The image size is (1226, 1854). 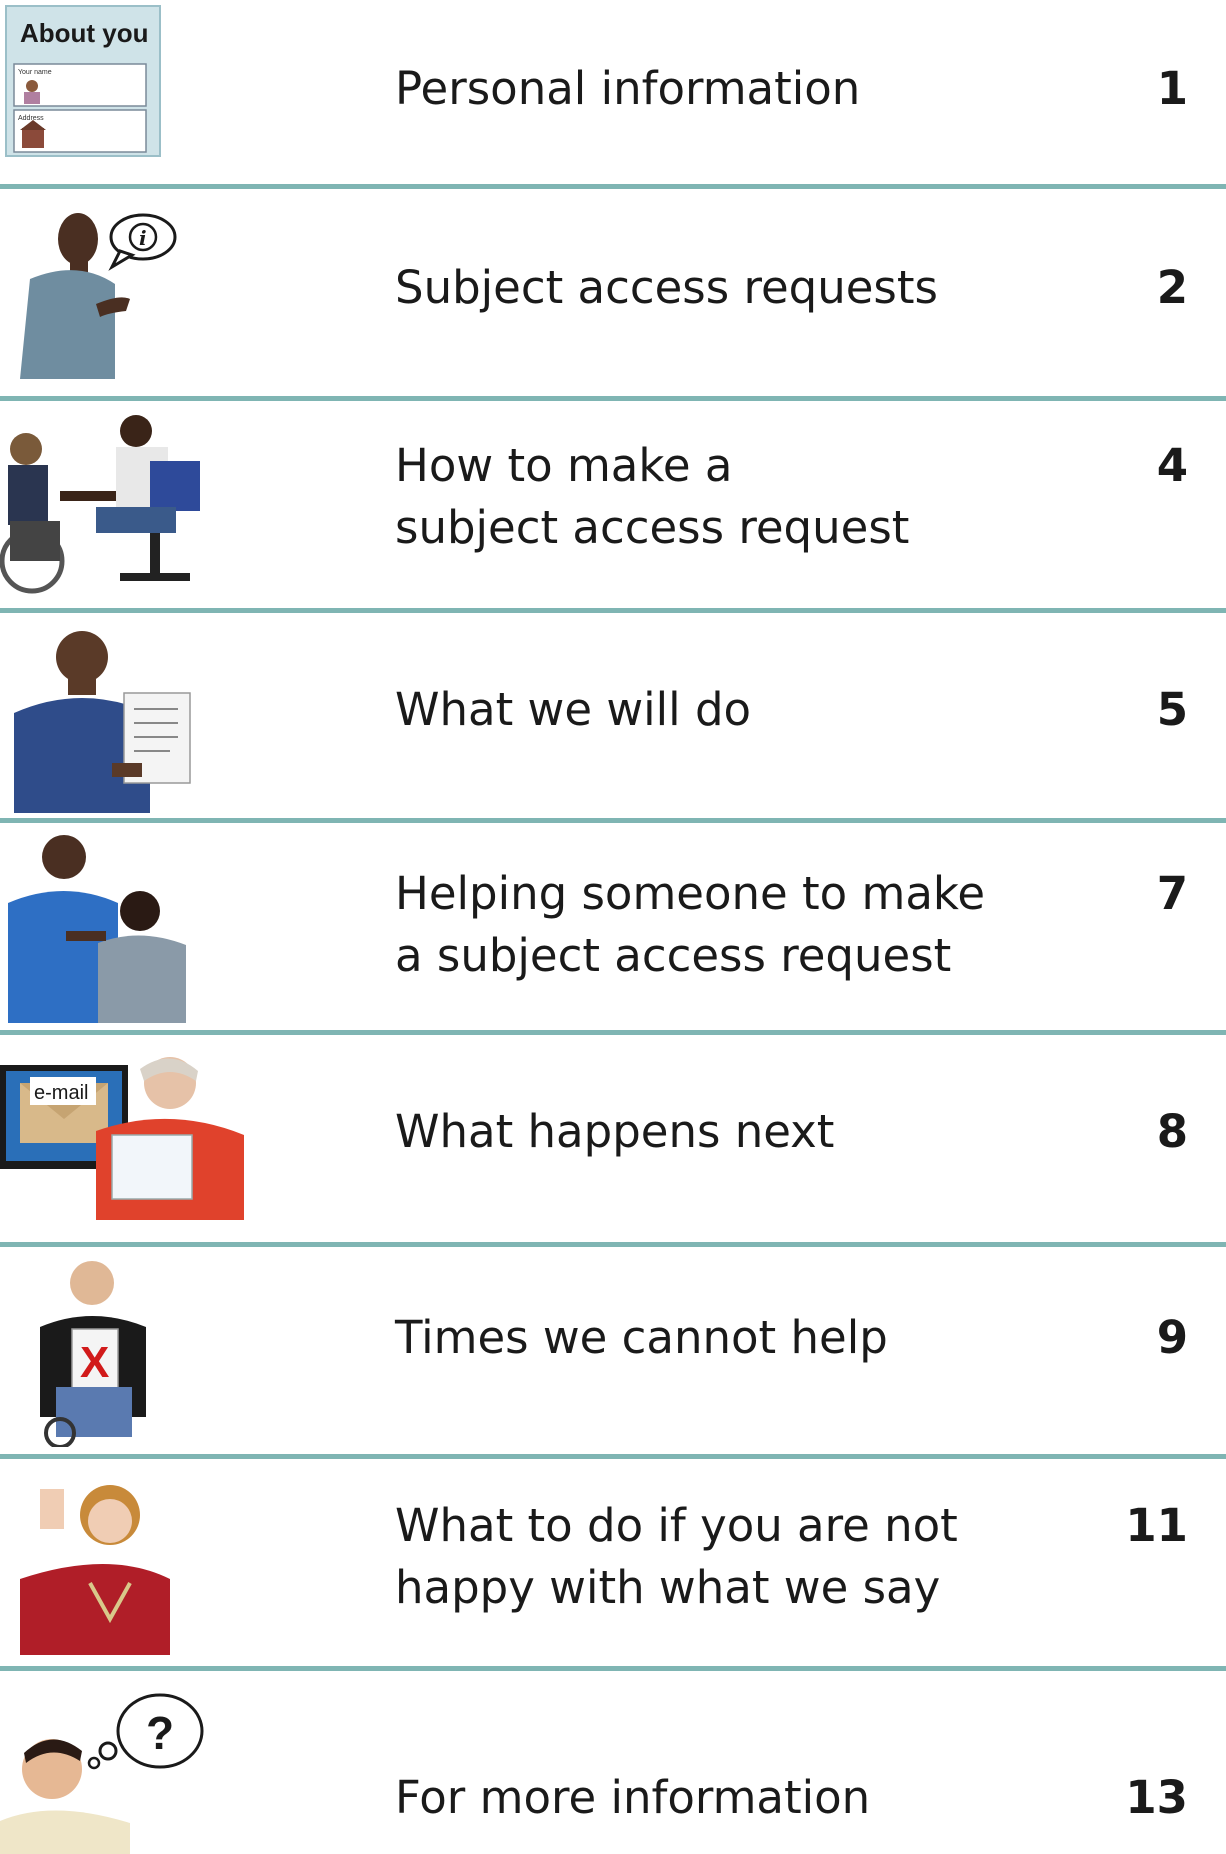 I want to click on toc-page-number: 13, so click(x=1156, y=1797).